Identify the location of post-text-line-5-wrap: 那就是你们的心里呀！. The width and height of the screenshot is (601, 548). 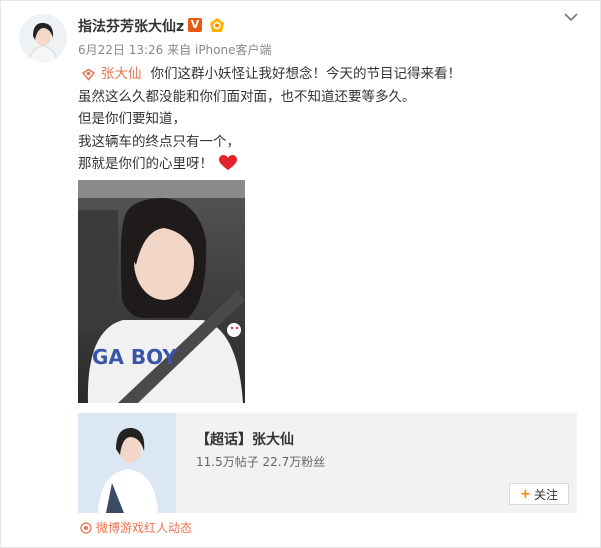
(269, 164).